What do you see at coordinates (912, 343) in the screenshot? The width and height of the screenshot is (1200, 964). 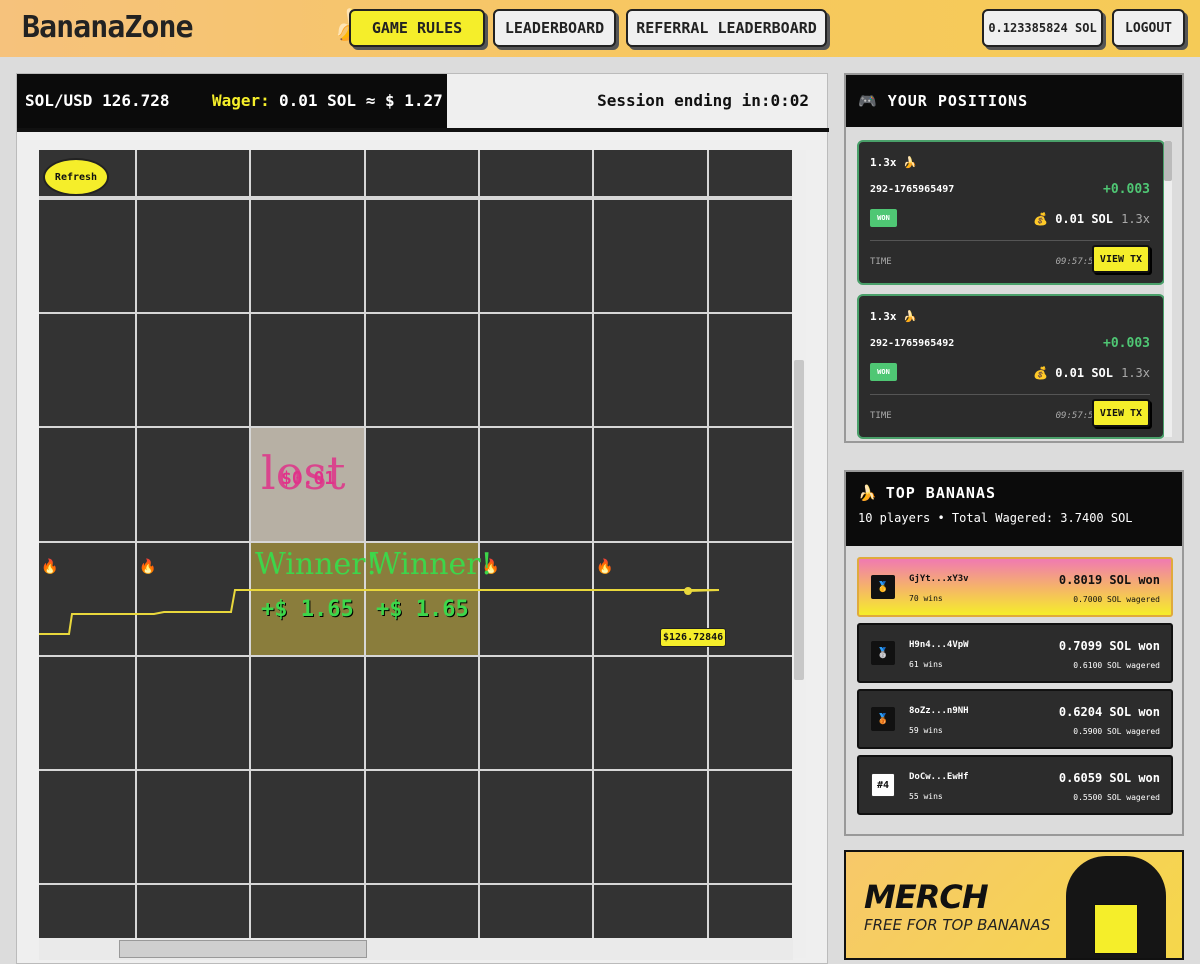 I see `position-id: 292-1765965492` at bounding box center [912, 343].